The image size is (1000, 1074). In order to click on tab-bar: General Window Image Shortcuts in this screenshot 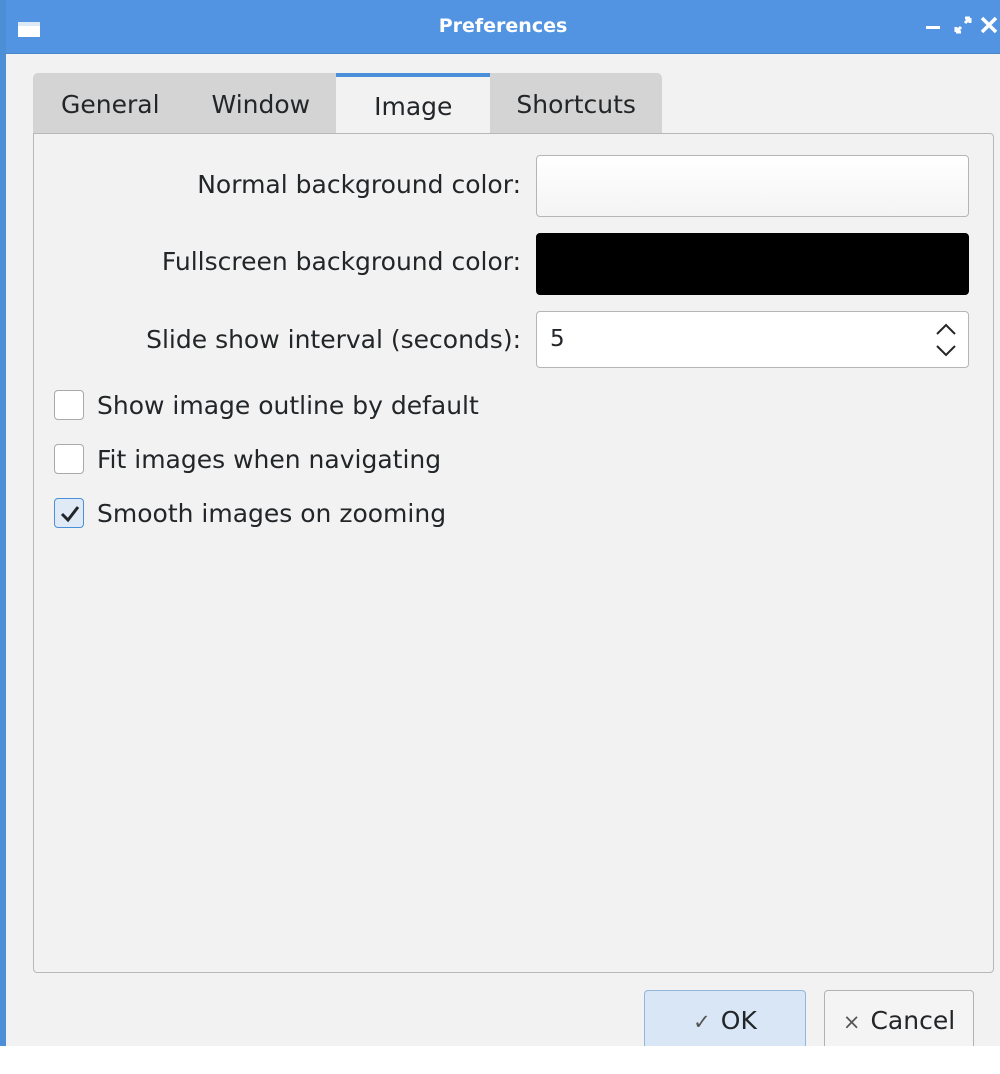, I will do `click(347, 103)`.